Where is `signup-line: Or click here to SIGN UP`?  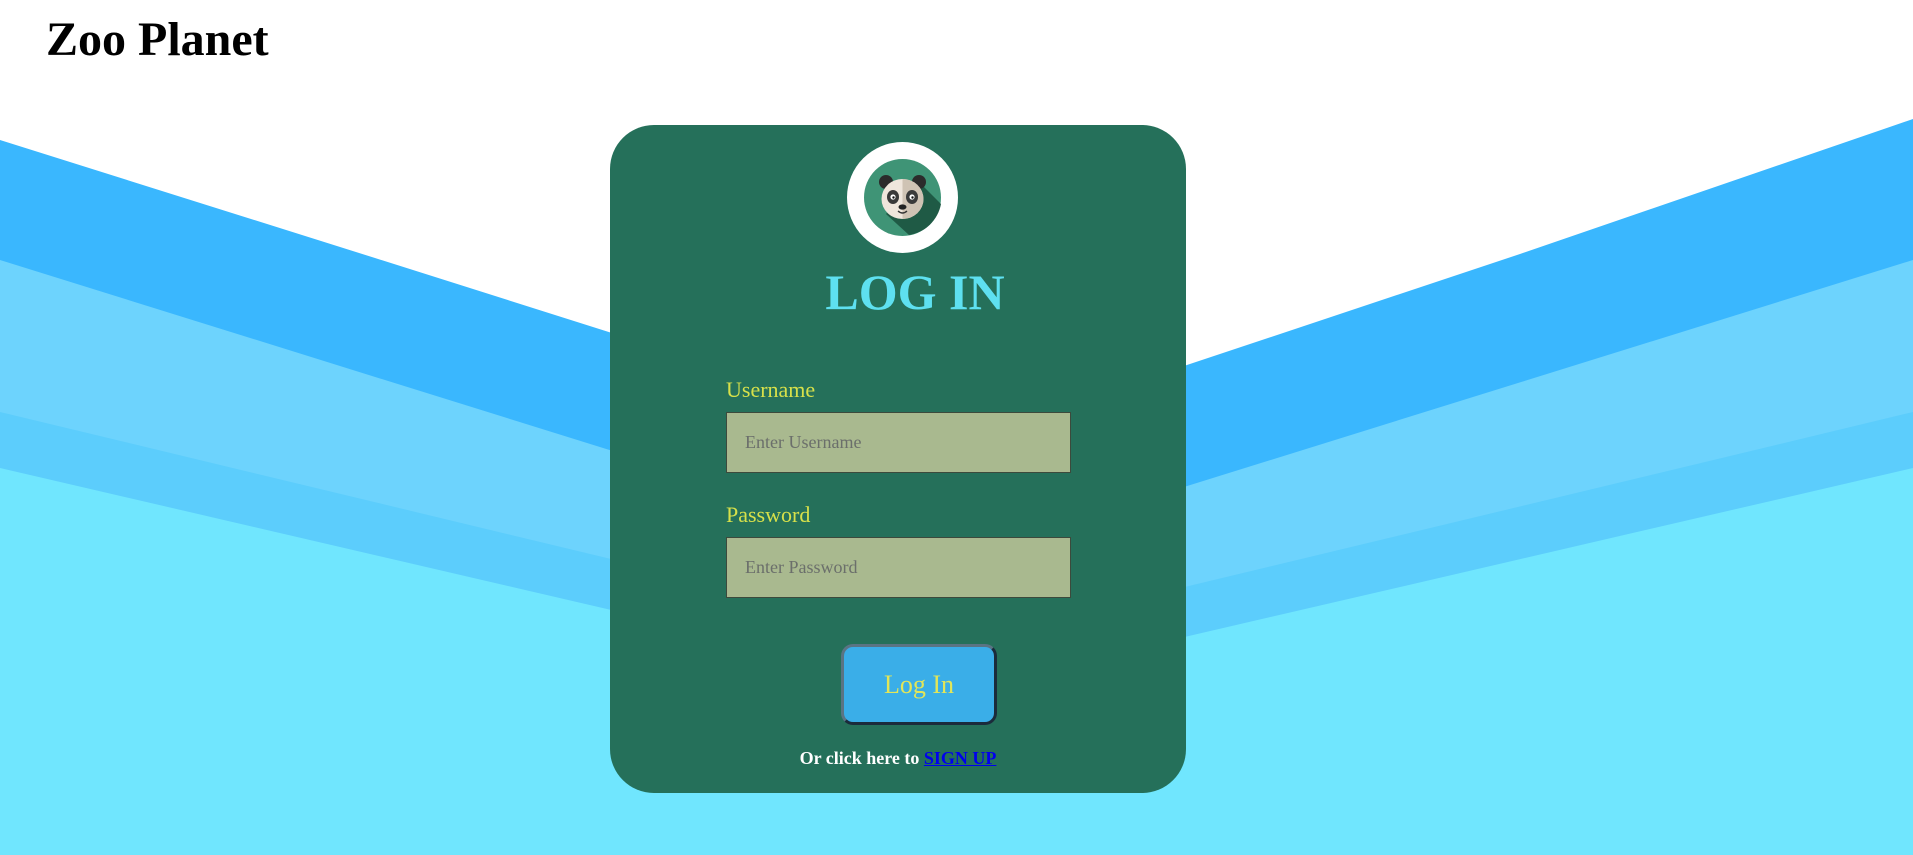
signup-line: Or click here to SIGN UP is located at coordinates (898, 758).